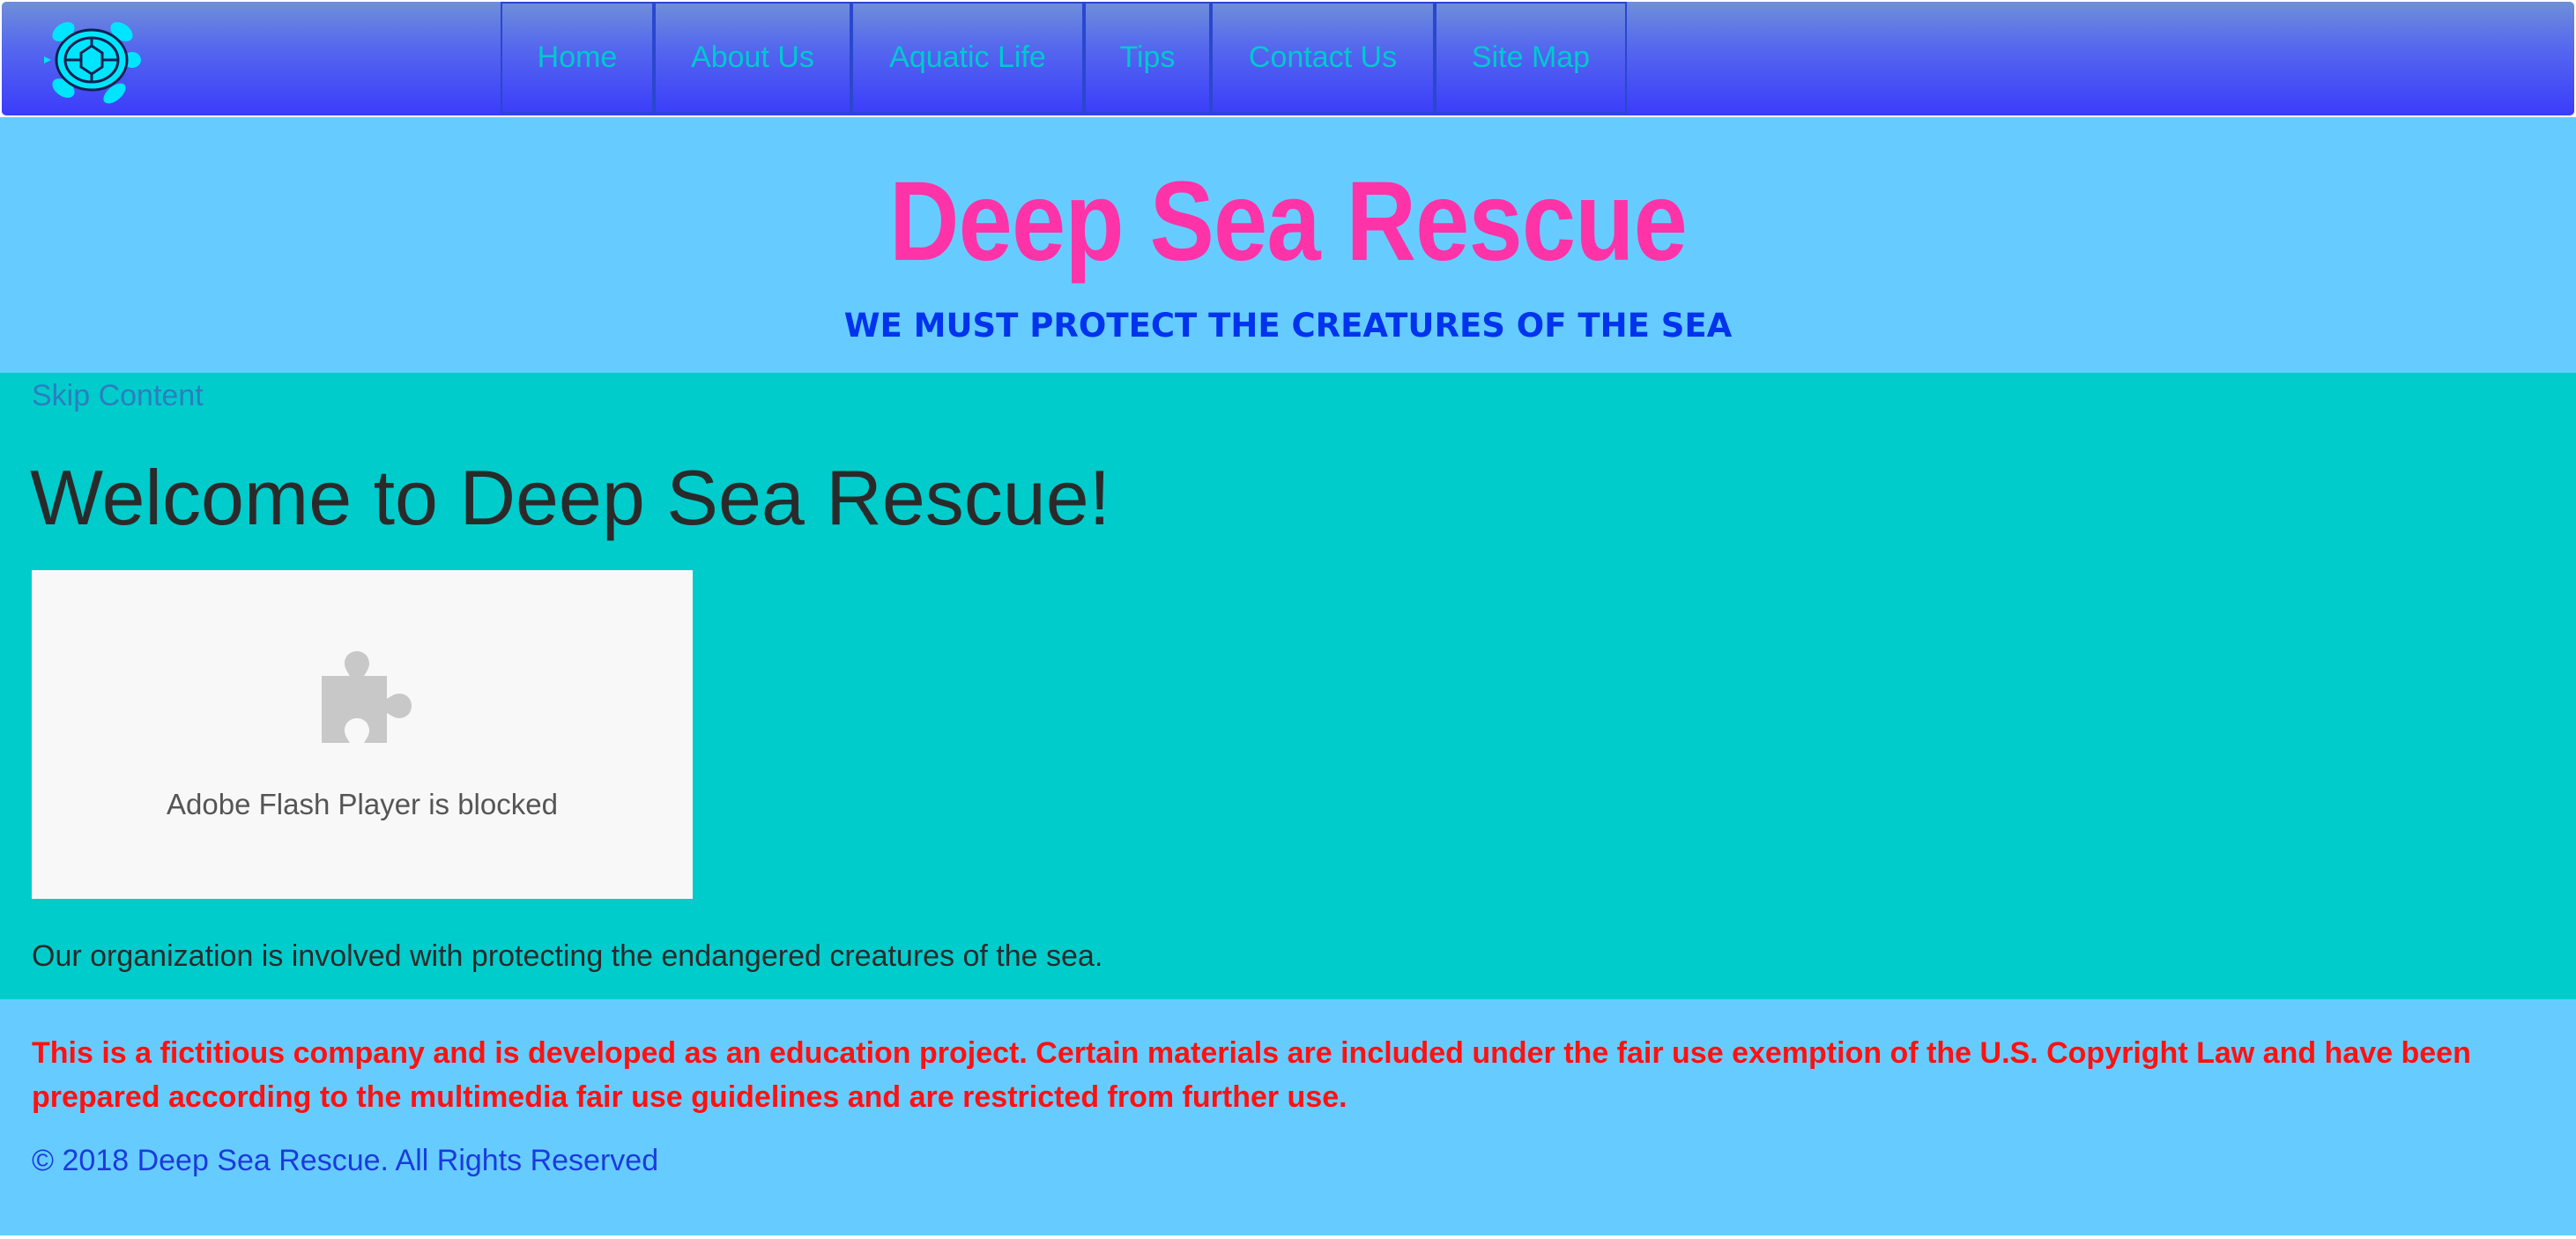 The image size is (2576, 1239). Describe the element at coordinates (118, 396) in the screenshot. I see `skip-content-link: Skip Content` at that location.